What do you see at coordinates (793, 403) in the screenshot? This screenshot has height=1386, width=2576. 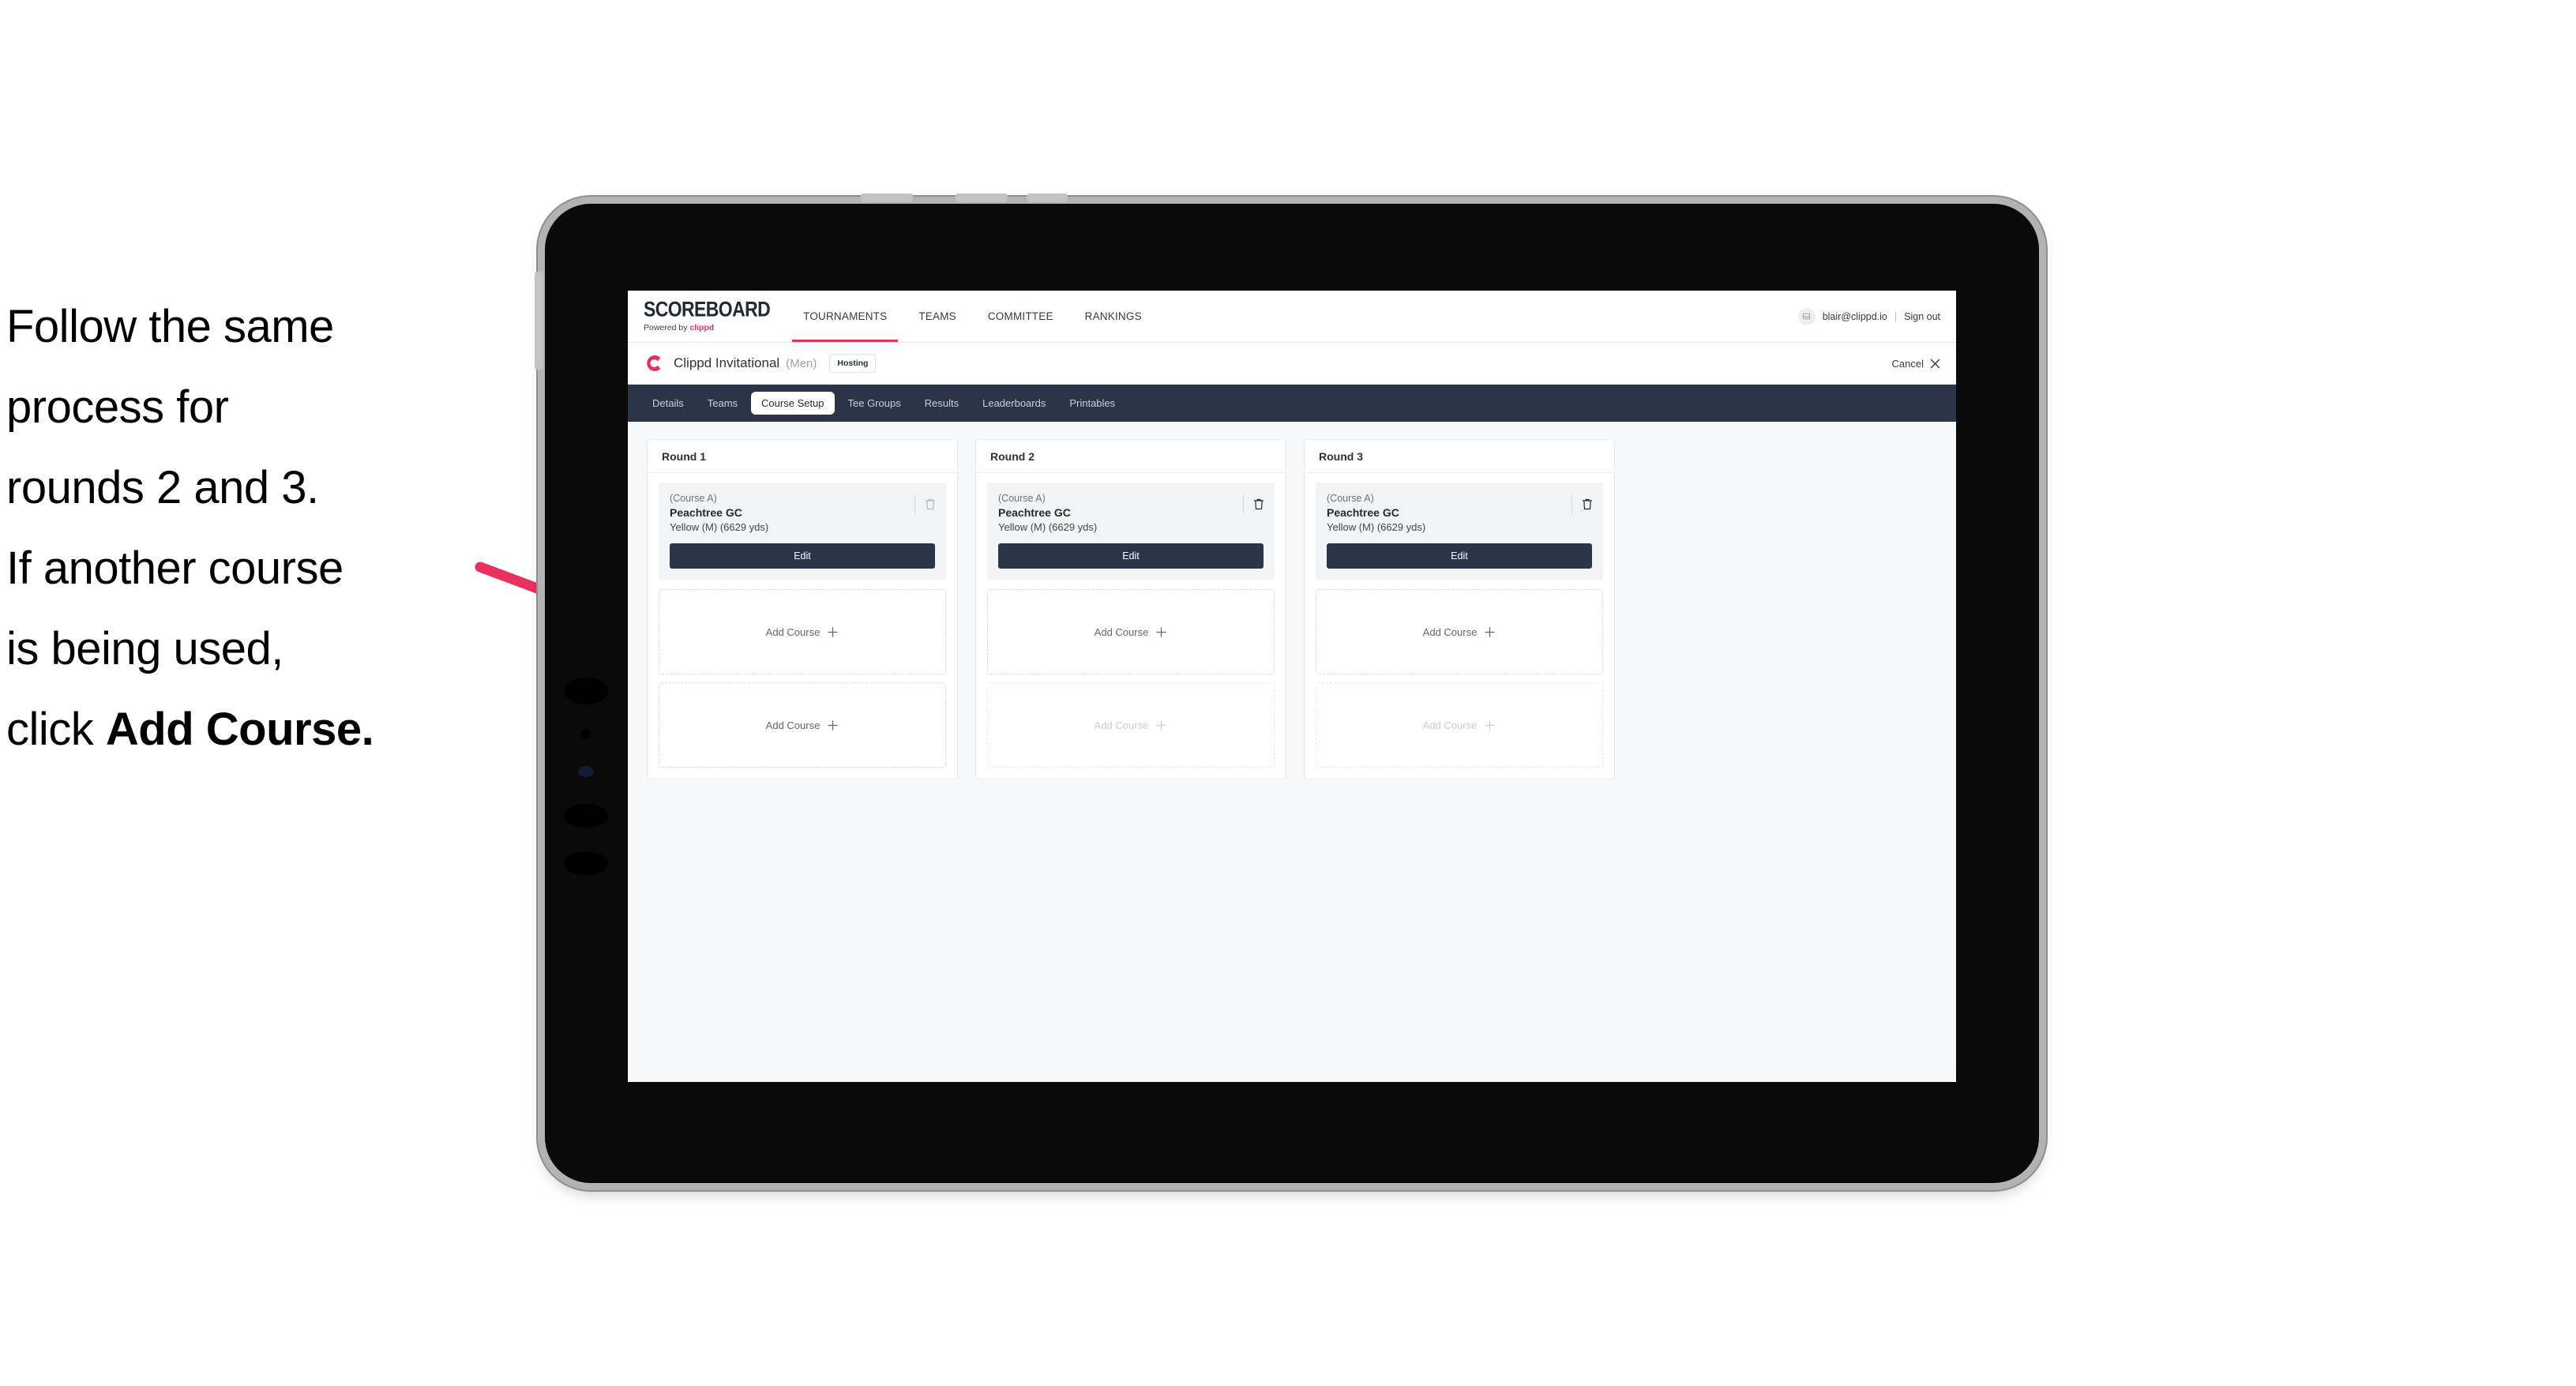 I see `tab-course-setup: Course Setup` at bounding box center [793, 403].